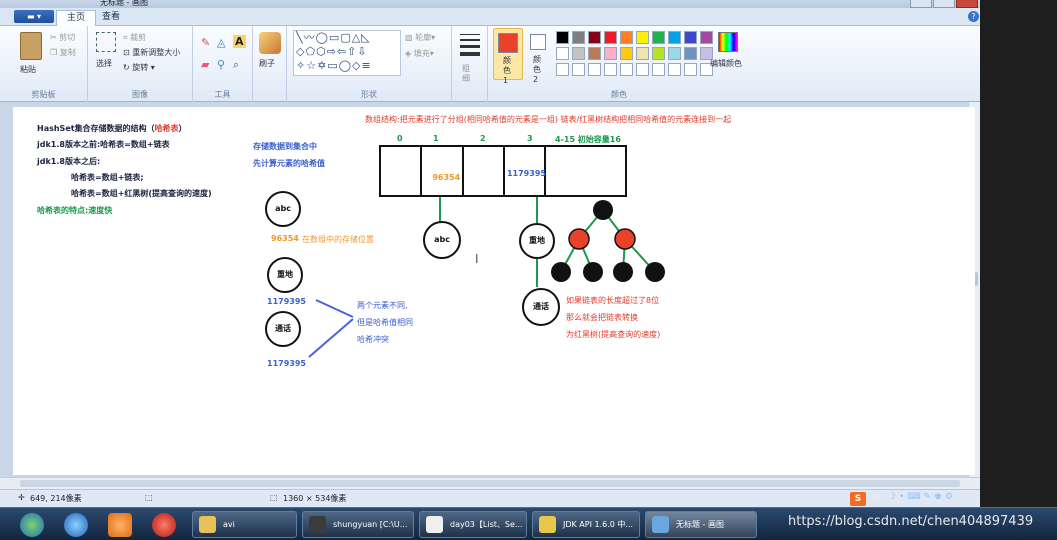 The height and width of the screenshot is (540, 1057). Describe the element at coordinates (34, 16) in the screenshot. I see `app-menu-button: ▬ ▾` at that location.